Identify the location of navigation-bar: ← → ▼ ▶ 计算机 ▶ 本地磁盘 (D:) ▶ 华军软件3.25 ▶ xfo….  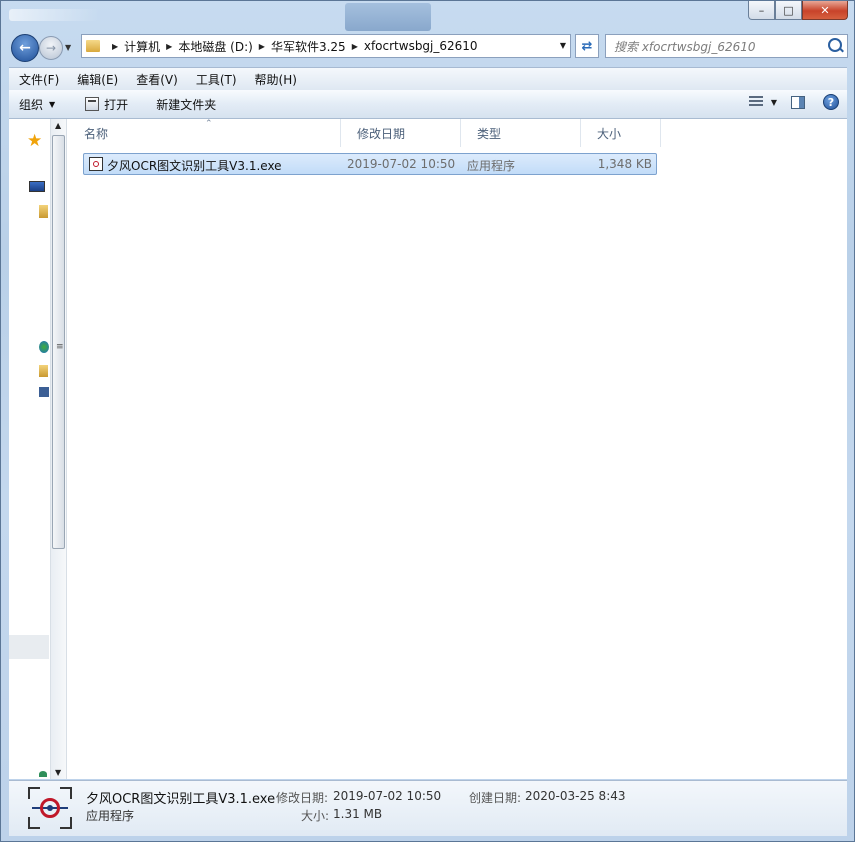
(429, 47).